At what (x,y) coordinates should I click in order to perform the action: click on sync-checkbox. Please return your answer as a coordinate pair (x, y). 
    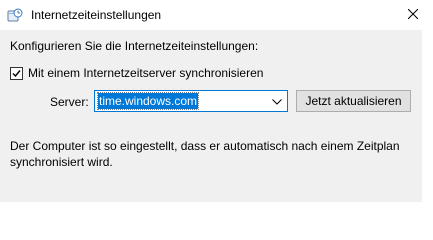
    Looking at the image, I should click on (16, 73).